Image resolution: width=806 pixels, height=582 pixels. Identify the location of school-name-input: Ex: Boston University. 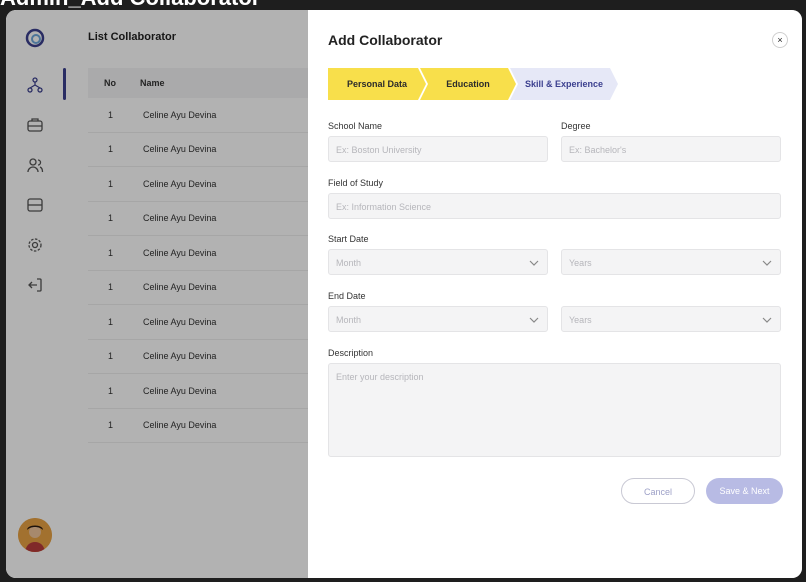
(438, 149).